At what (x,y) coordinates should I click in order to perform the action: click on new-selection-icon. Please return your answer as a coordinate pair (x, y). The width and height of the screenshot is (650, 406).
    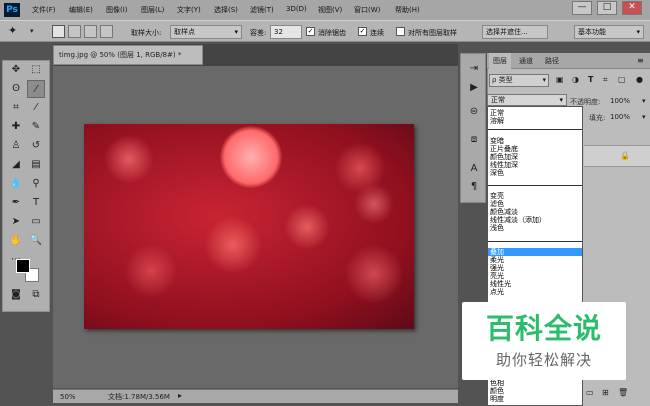
    Looking at the image, I should click on (58, 31).